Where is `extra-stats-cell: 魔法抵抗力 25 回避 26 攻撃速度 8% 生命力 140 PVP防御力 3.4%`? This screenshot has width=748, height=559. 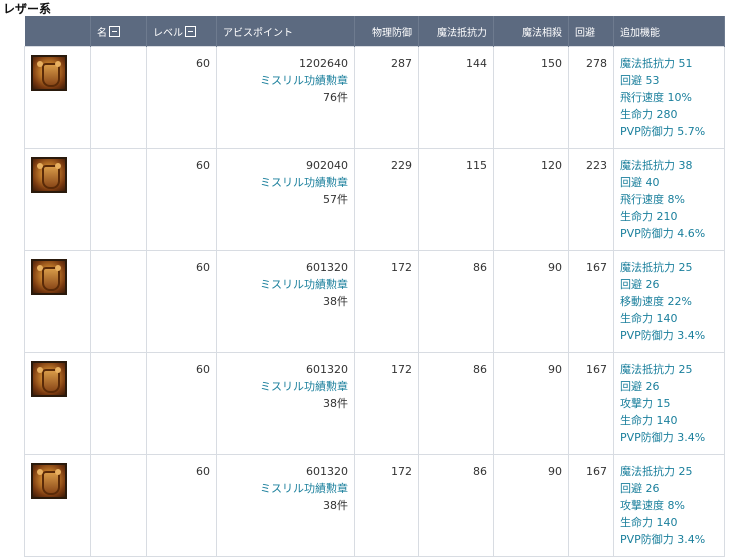
extra-stats-cell: 魔法抵抗力 25 回避 26 攻撃速度 8% 生命力 140 PVP防御力 3.4% is located at coordinates (669, 505).